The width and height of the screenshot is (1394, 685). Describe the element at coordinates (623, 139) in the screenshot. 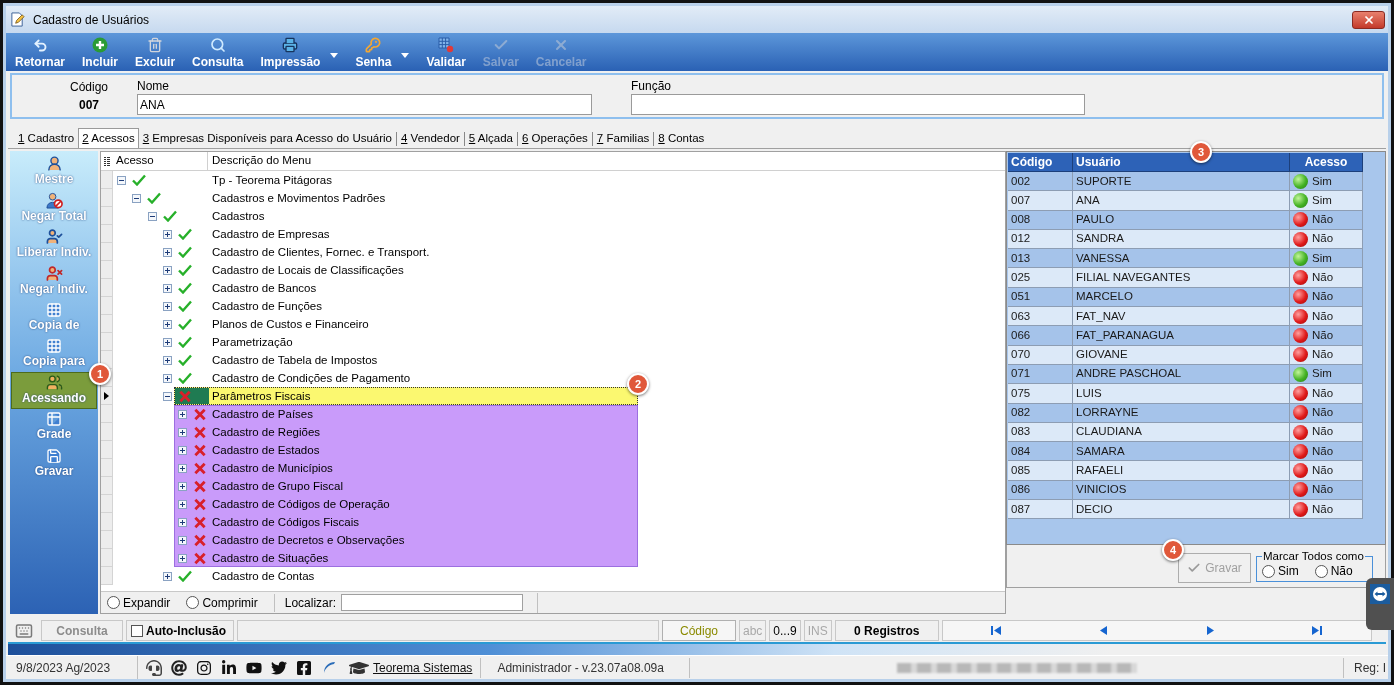

I see `tab: 7 Familias` at that location.